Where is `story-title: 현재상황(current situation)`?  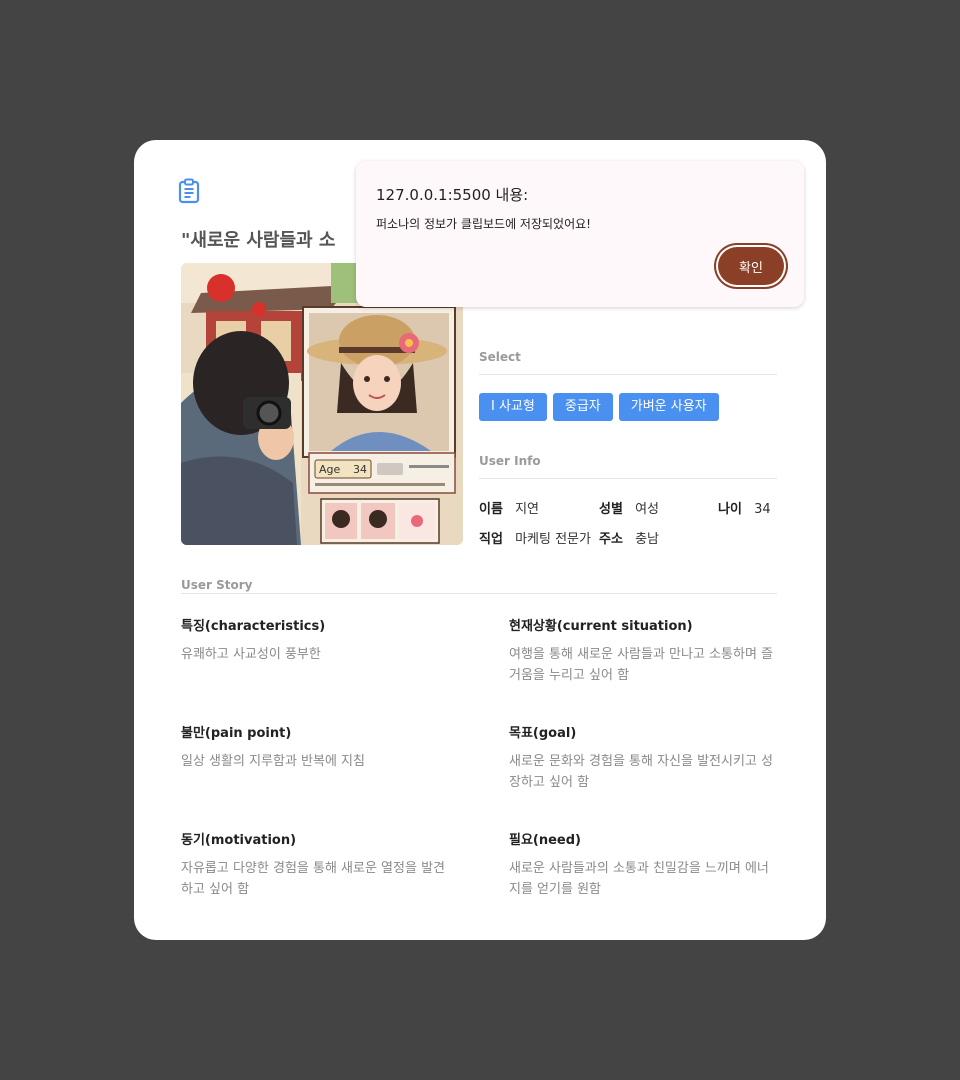 story-title: 현재상황(current situation) is located at coordinates (601, 626).